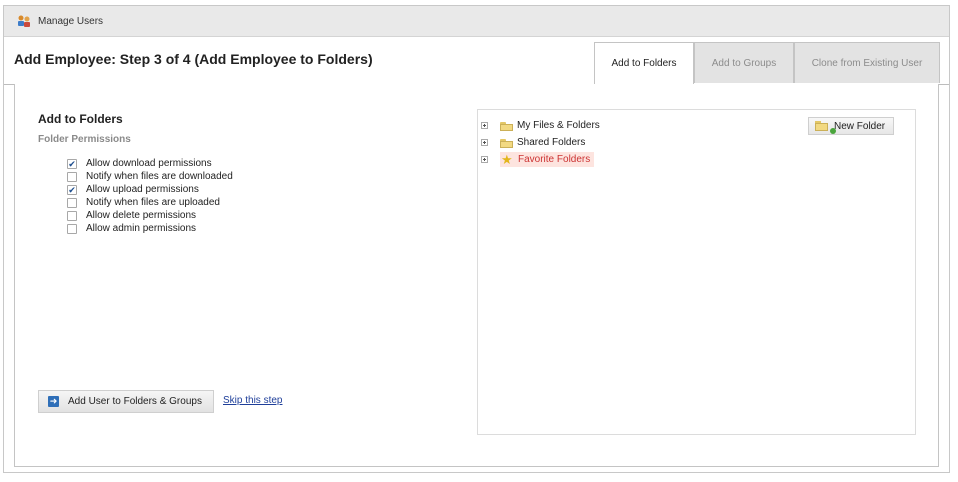  What do you see at coordinates (142, 189) in the screenshot?
I see `permission-label: Allow upload permissions` at bounding box center [142, 189].